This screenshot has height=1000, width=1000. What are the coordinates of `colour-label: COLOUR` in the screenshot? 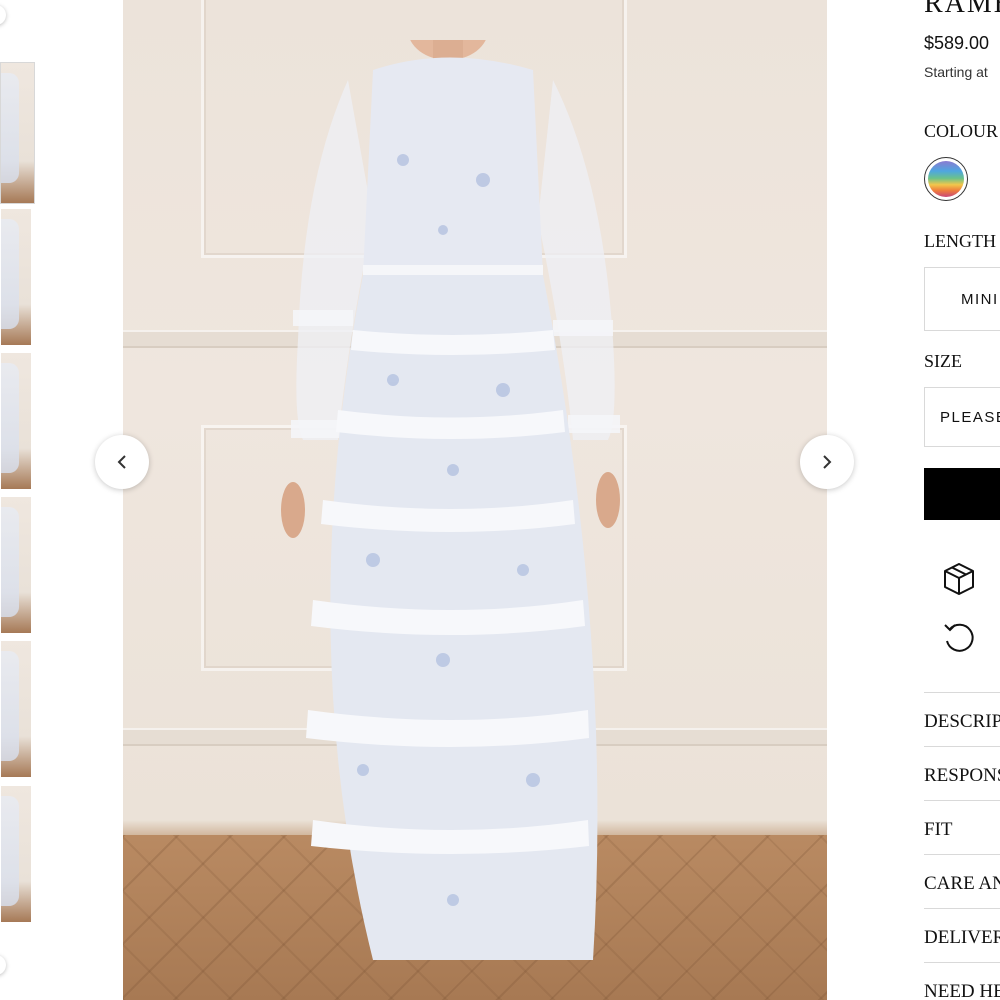 It's located at (961, 131).